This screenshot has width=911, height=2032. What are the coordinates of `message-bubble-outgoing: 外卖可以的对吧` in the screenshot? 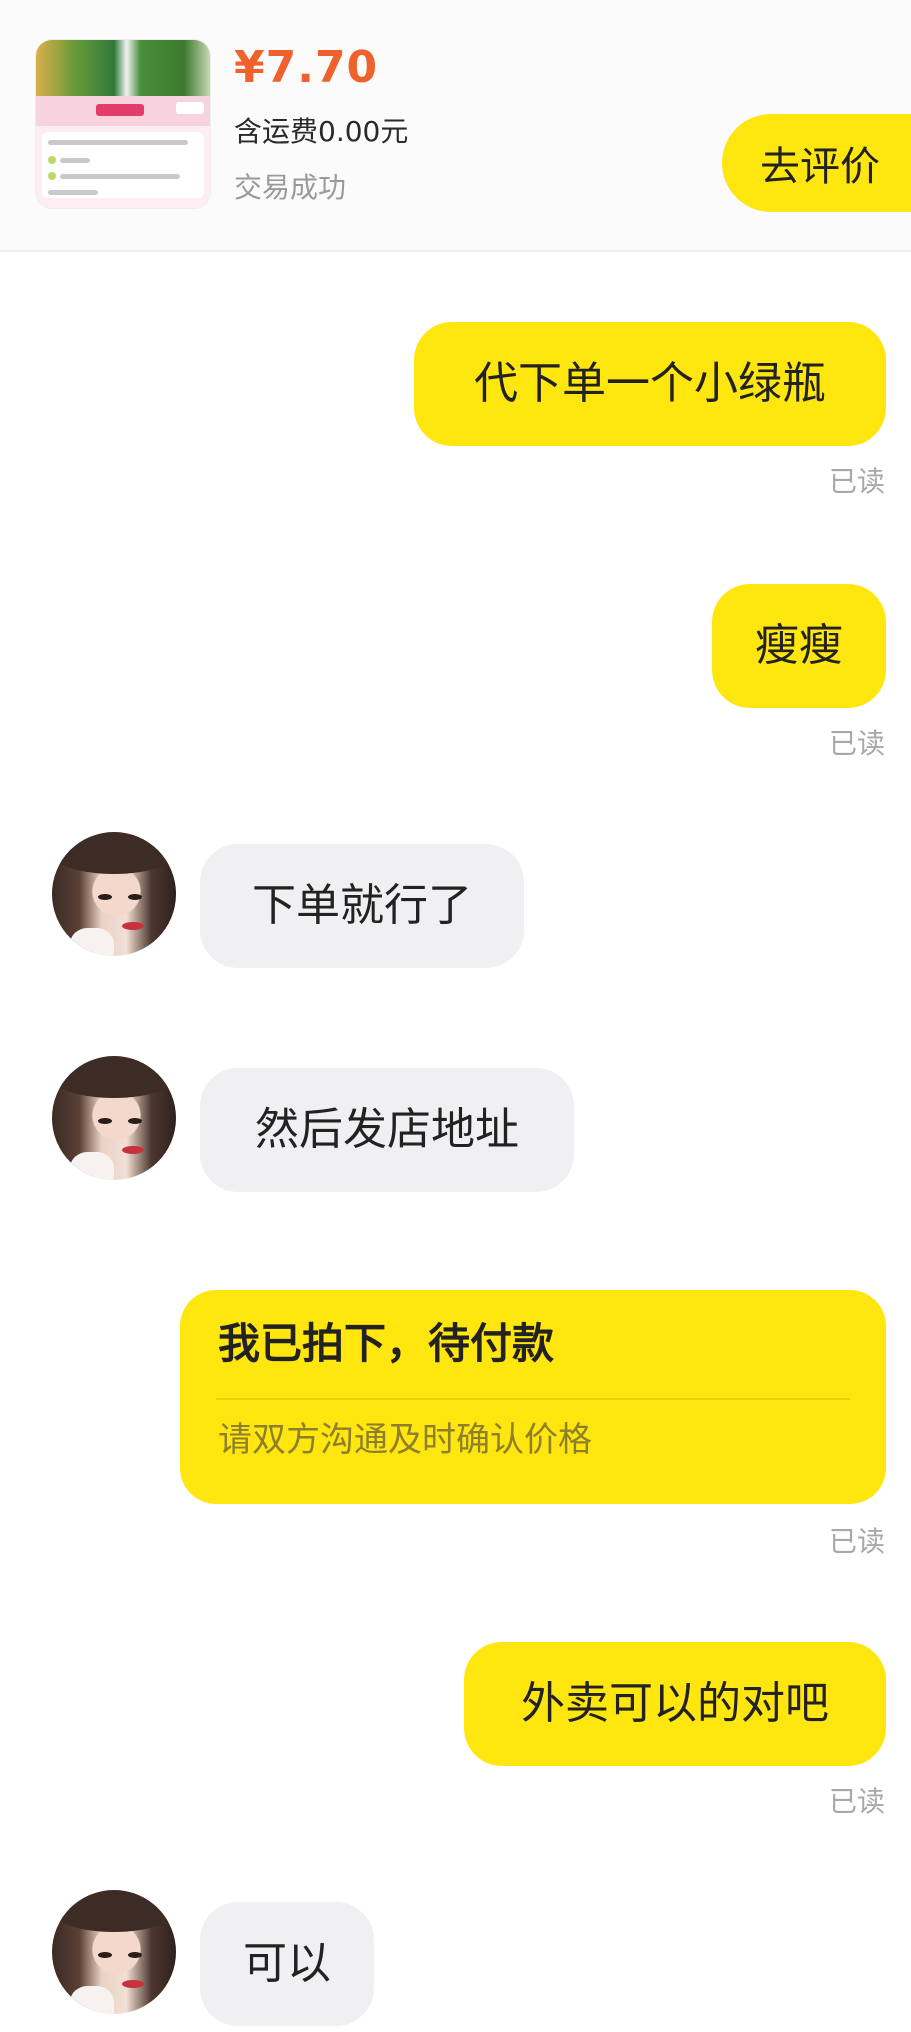 It's located at (675, 1704).